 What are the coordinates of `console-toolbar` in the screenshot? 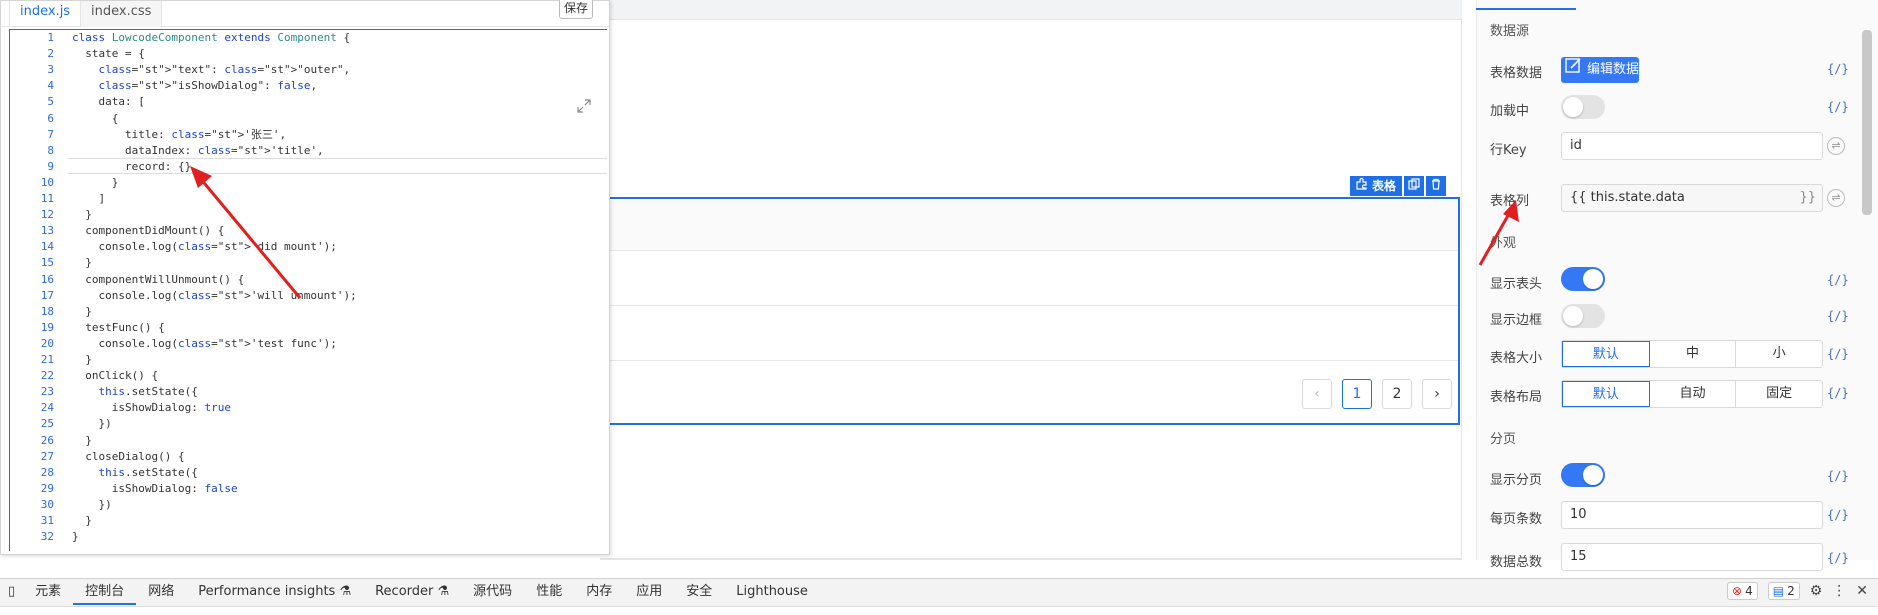 It's located at (939, 610).